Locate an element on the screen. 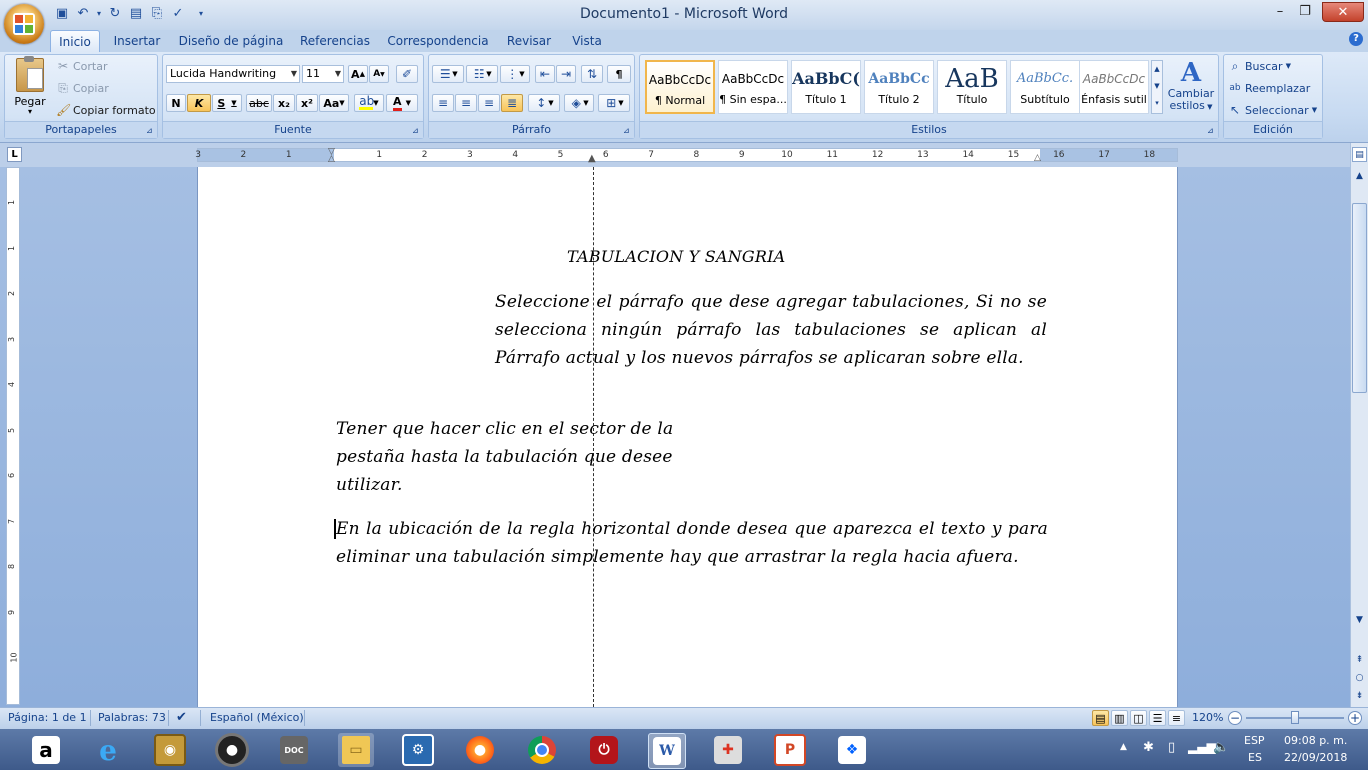  tab-correspondencia: Correspondencia is located at coordinates (438, 41).